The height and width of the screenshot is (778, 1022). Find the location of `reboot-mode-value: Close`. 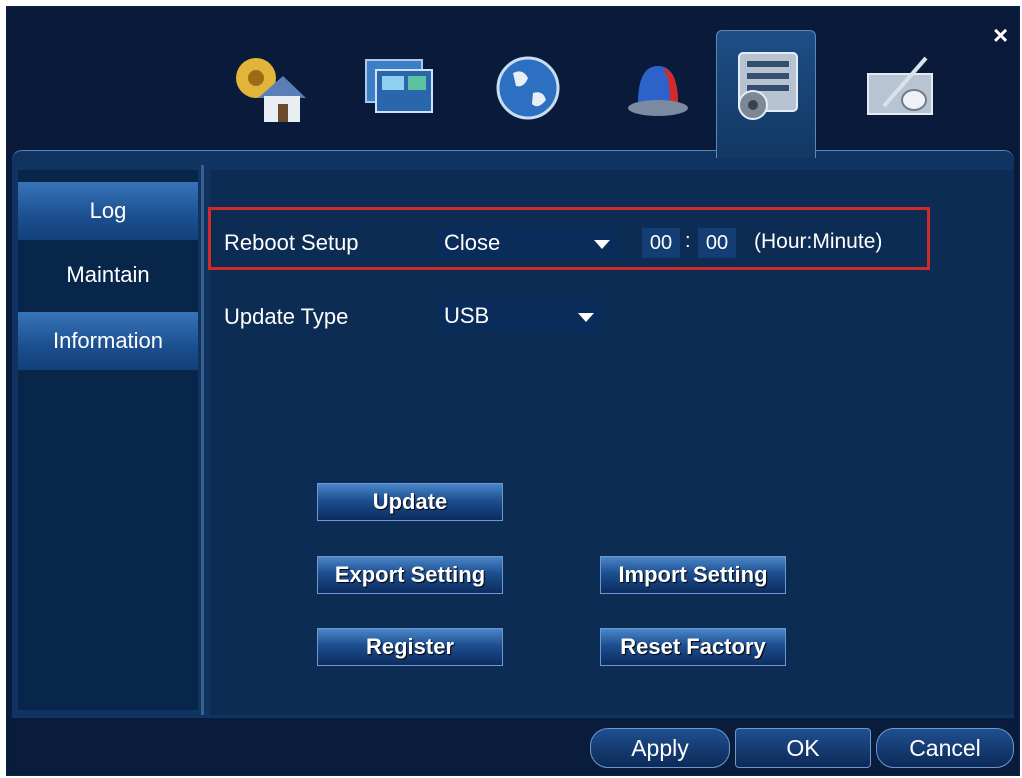

reboot-mode-value: Close is located at coordinates (472, 242).